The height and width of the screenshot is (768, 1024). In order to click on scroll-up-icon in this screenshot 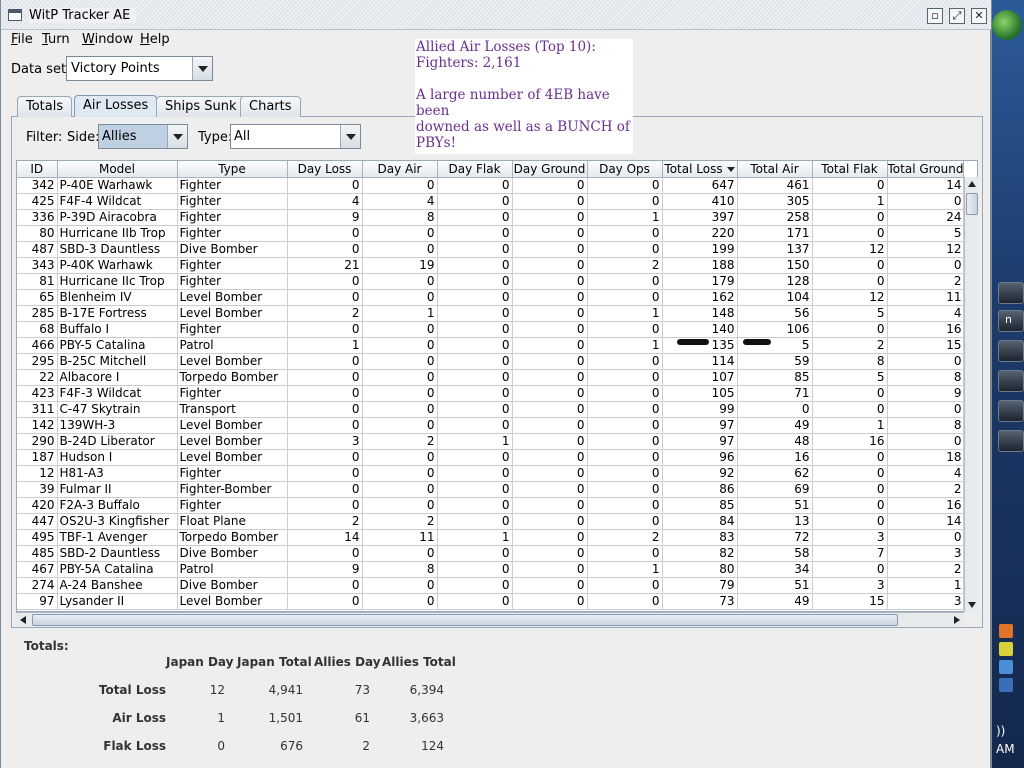, I will do `click(972, 184)`.